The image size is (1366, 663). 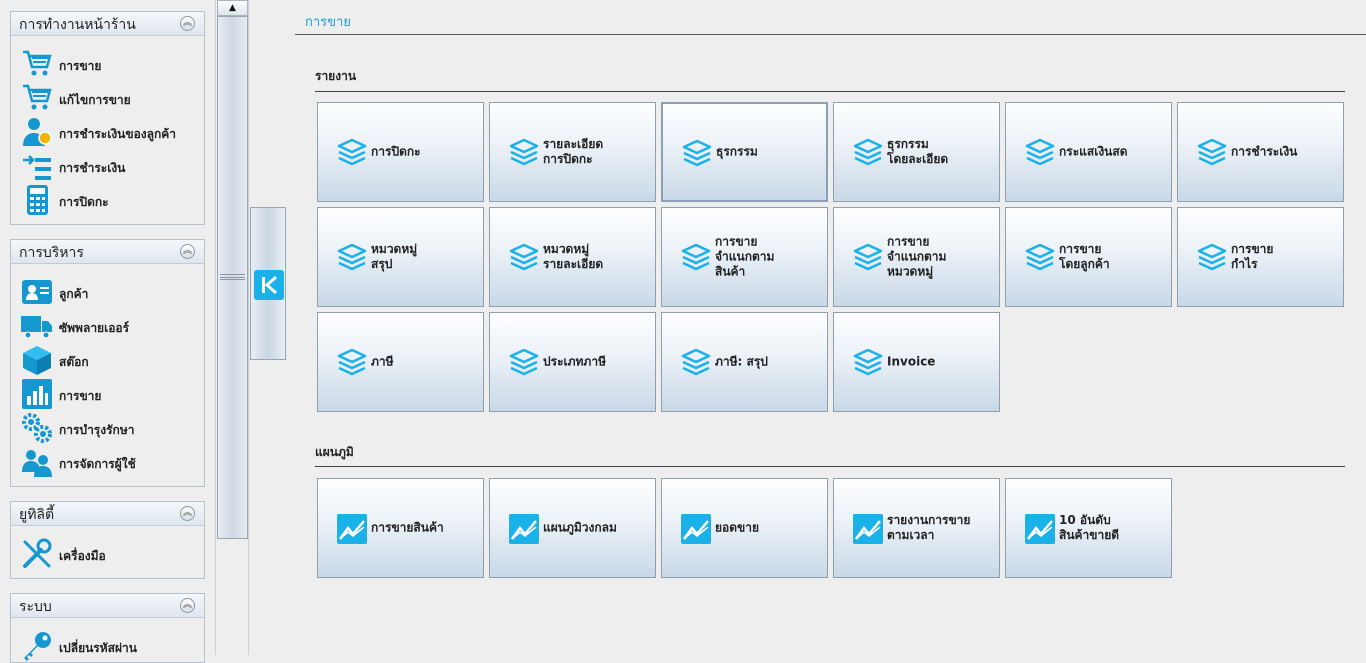 What do you see at coordinates (37, 515) in the screenshot?
I see `panel-title: ยูทิลิตี้` at bounding box center [37, 515].